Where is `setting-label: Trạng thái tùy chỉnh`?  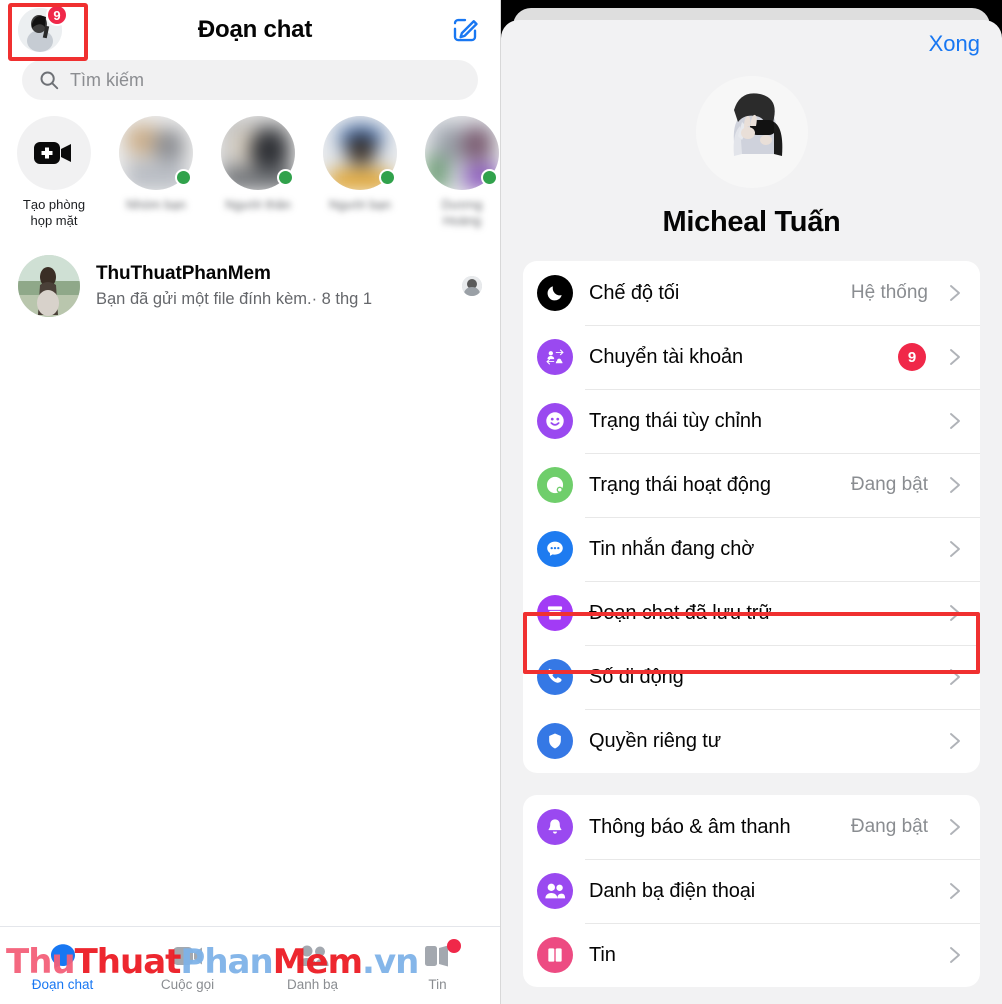 setting-label: Trạng thái tùy chỉnh is located at coordinates (675, 420).